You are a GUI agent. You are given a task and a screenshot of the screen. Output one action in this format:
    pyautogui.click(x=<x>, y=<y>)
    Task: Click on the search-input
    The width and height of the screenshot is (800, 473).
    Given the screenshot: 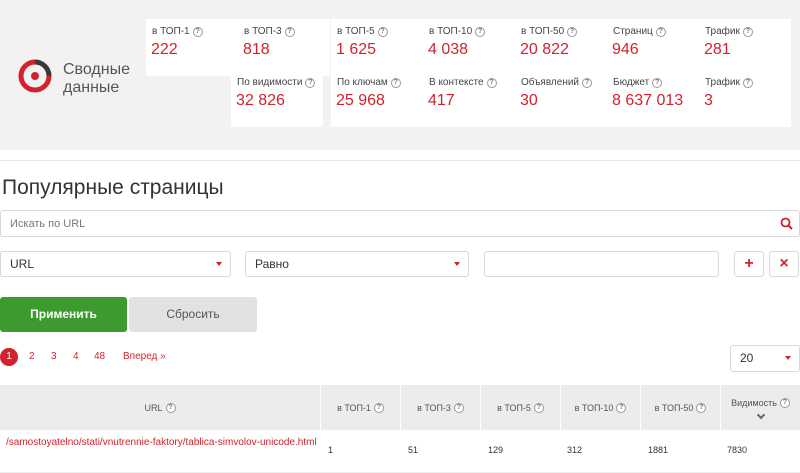 What is the action you would take?
    pyautogui.click(x=381, y=223)
    